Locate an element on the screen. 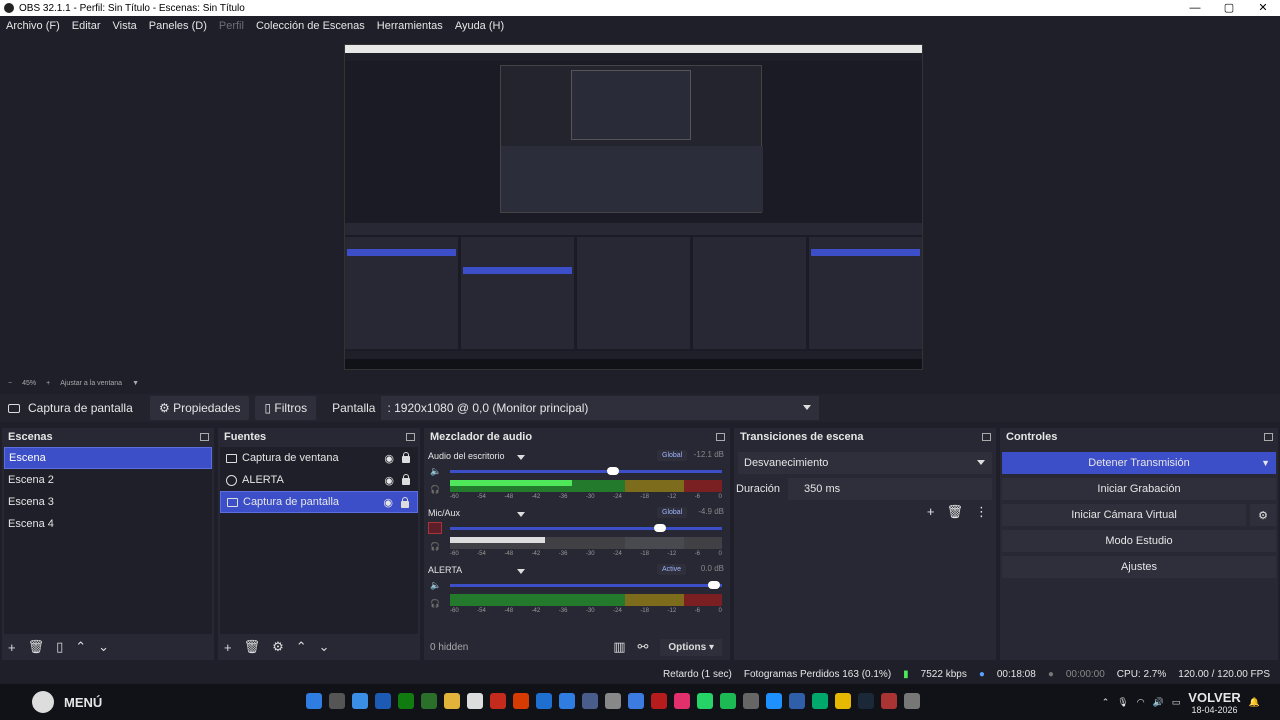  menu-paneles: Paneles (D) is located at coordinates (178, 26).